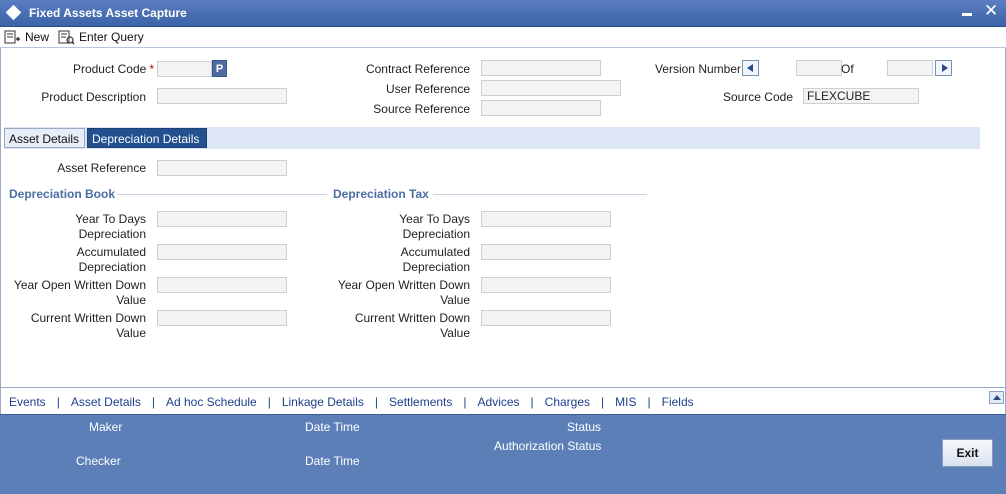 Image resolution: width=1006 pixels, height=494 pixels. Describe the element at coordinates (111, 37) in the screenshot. I see `enter-query-label: Enter Query` at that location.